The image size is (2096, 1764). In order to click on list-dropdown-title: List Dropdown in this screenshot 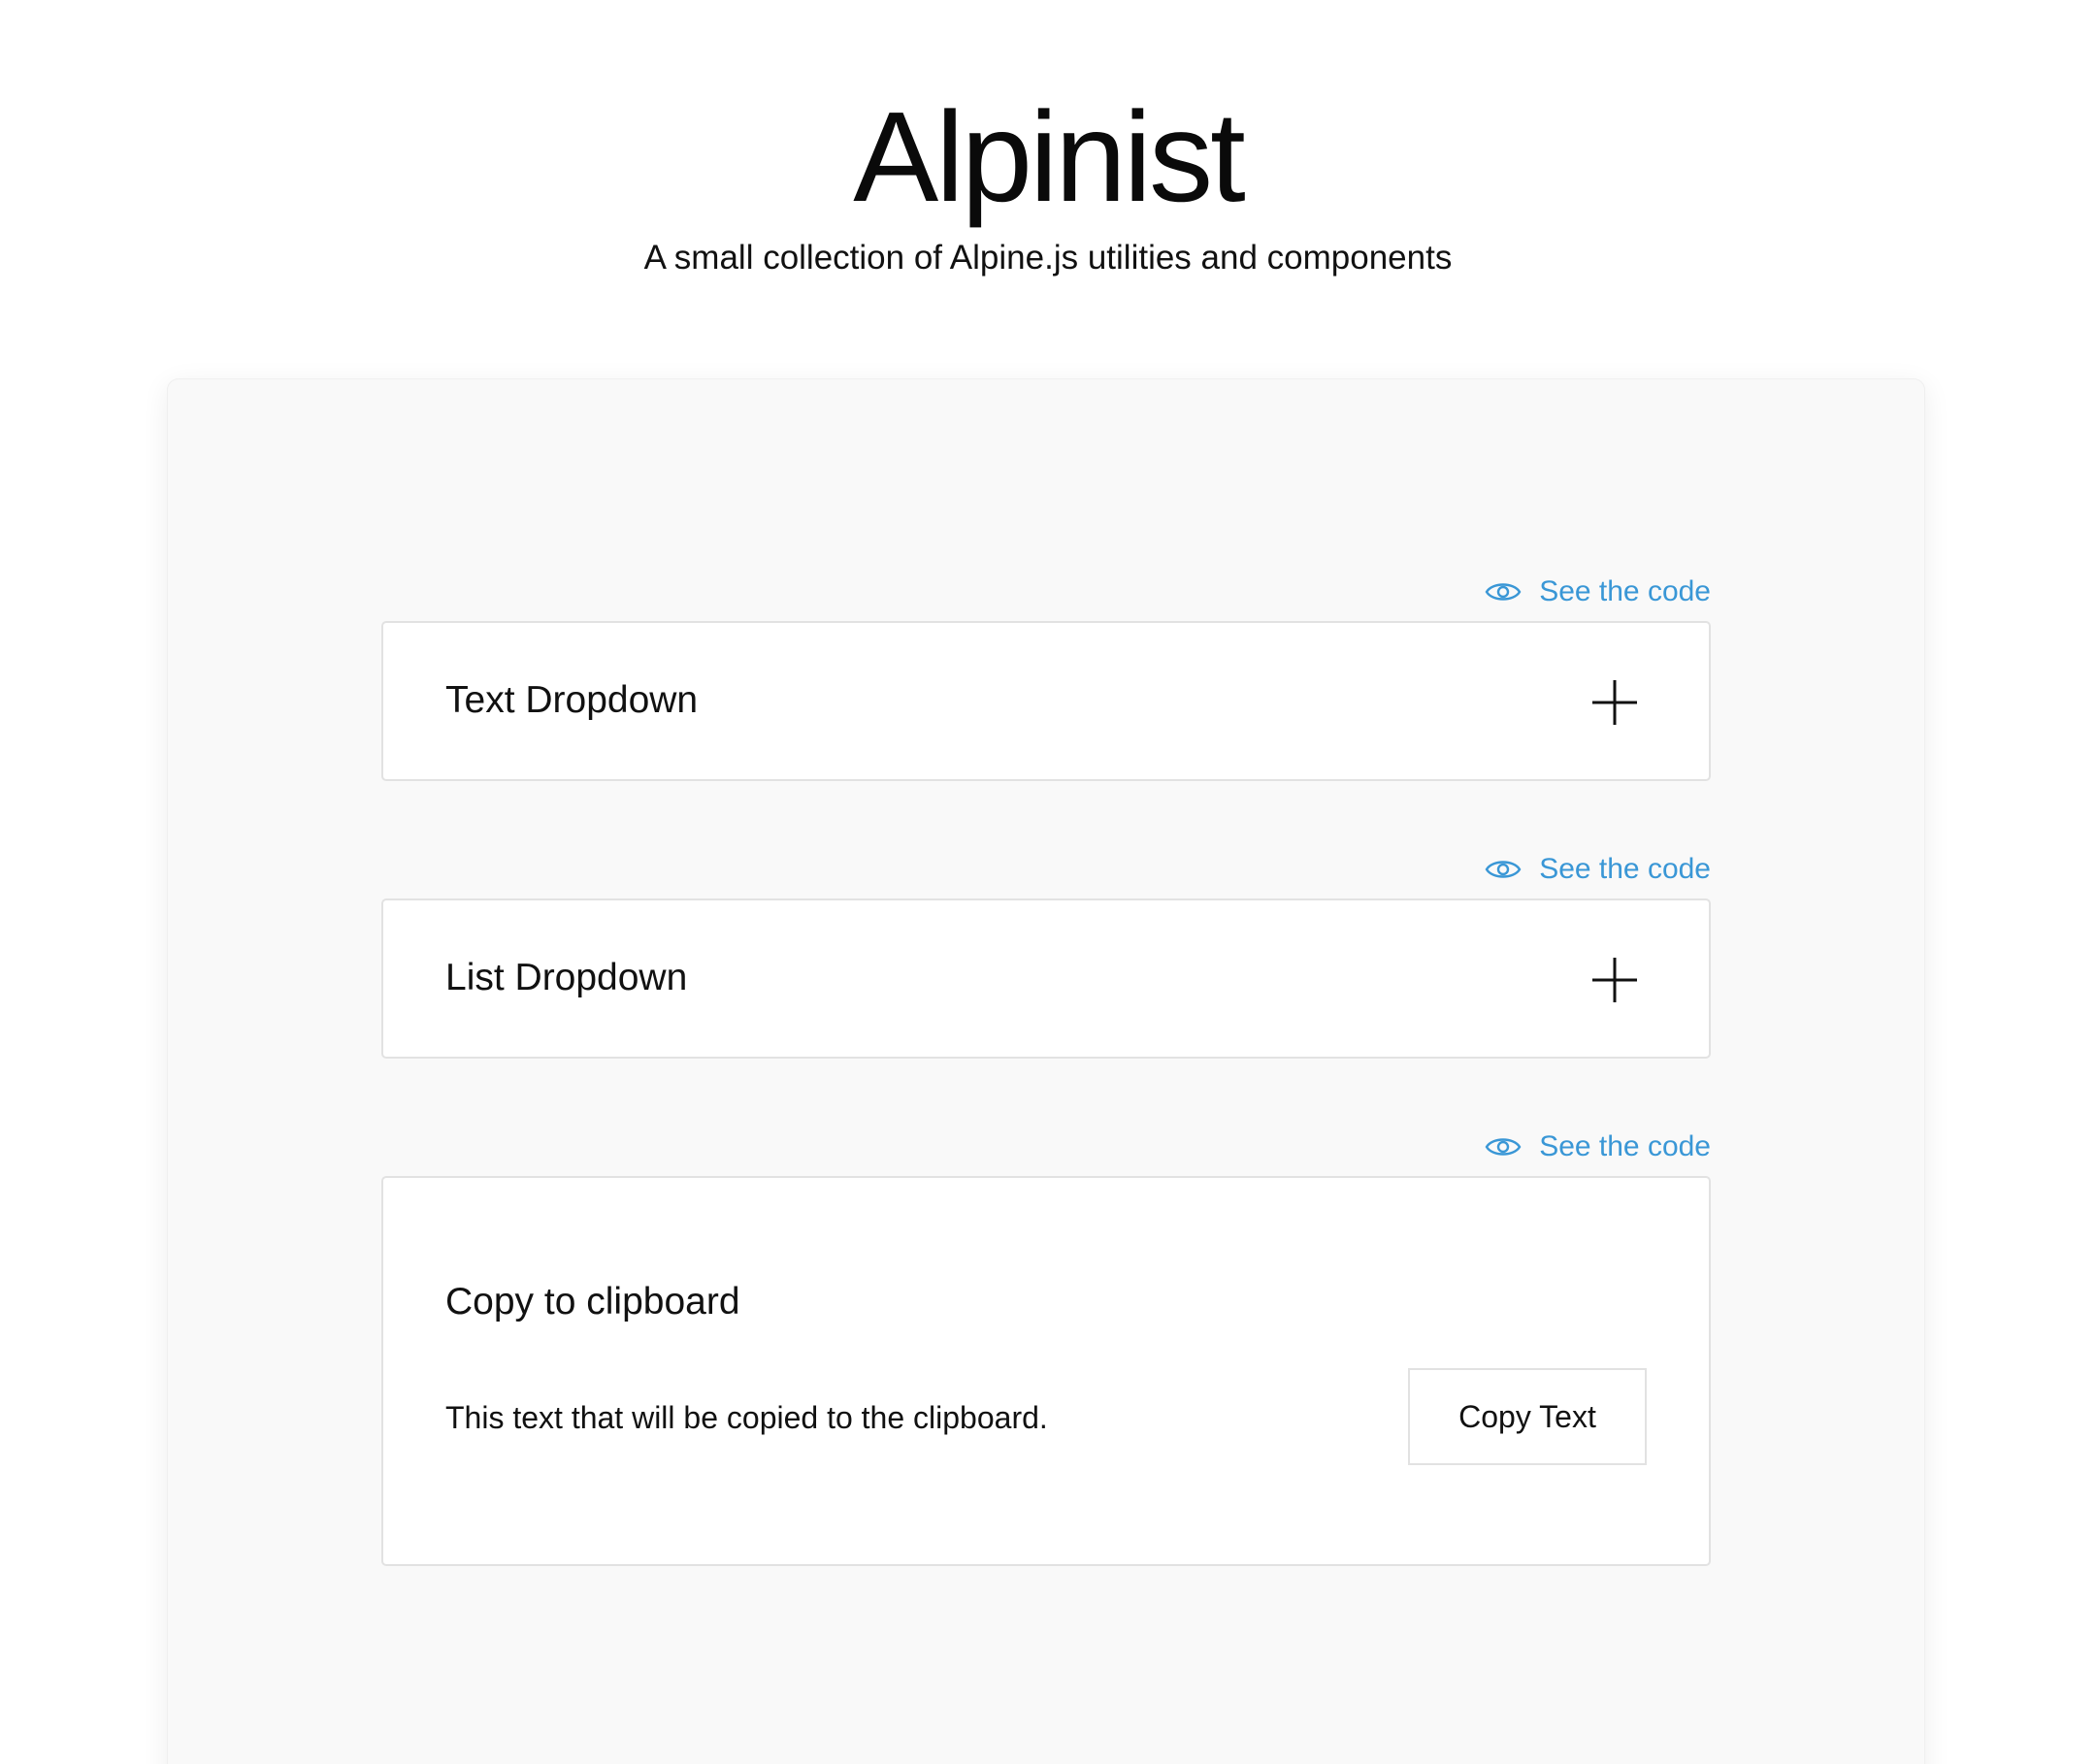, I will do `click(566, 977)`.